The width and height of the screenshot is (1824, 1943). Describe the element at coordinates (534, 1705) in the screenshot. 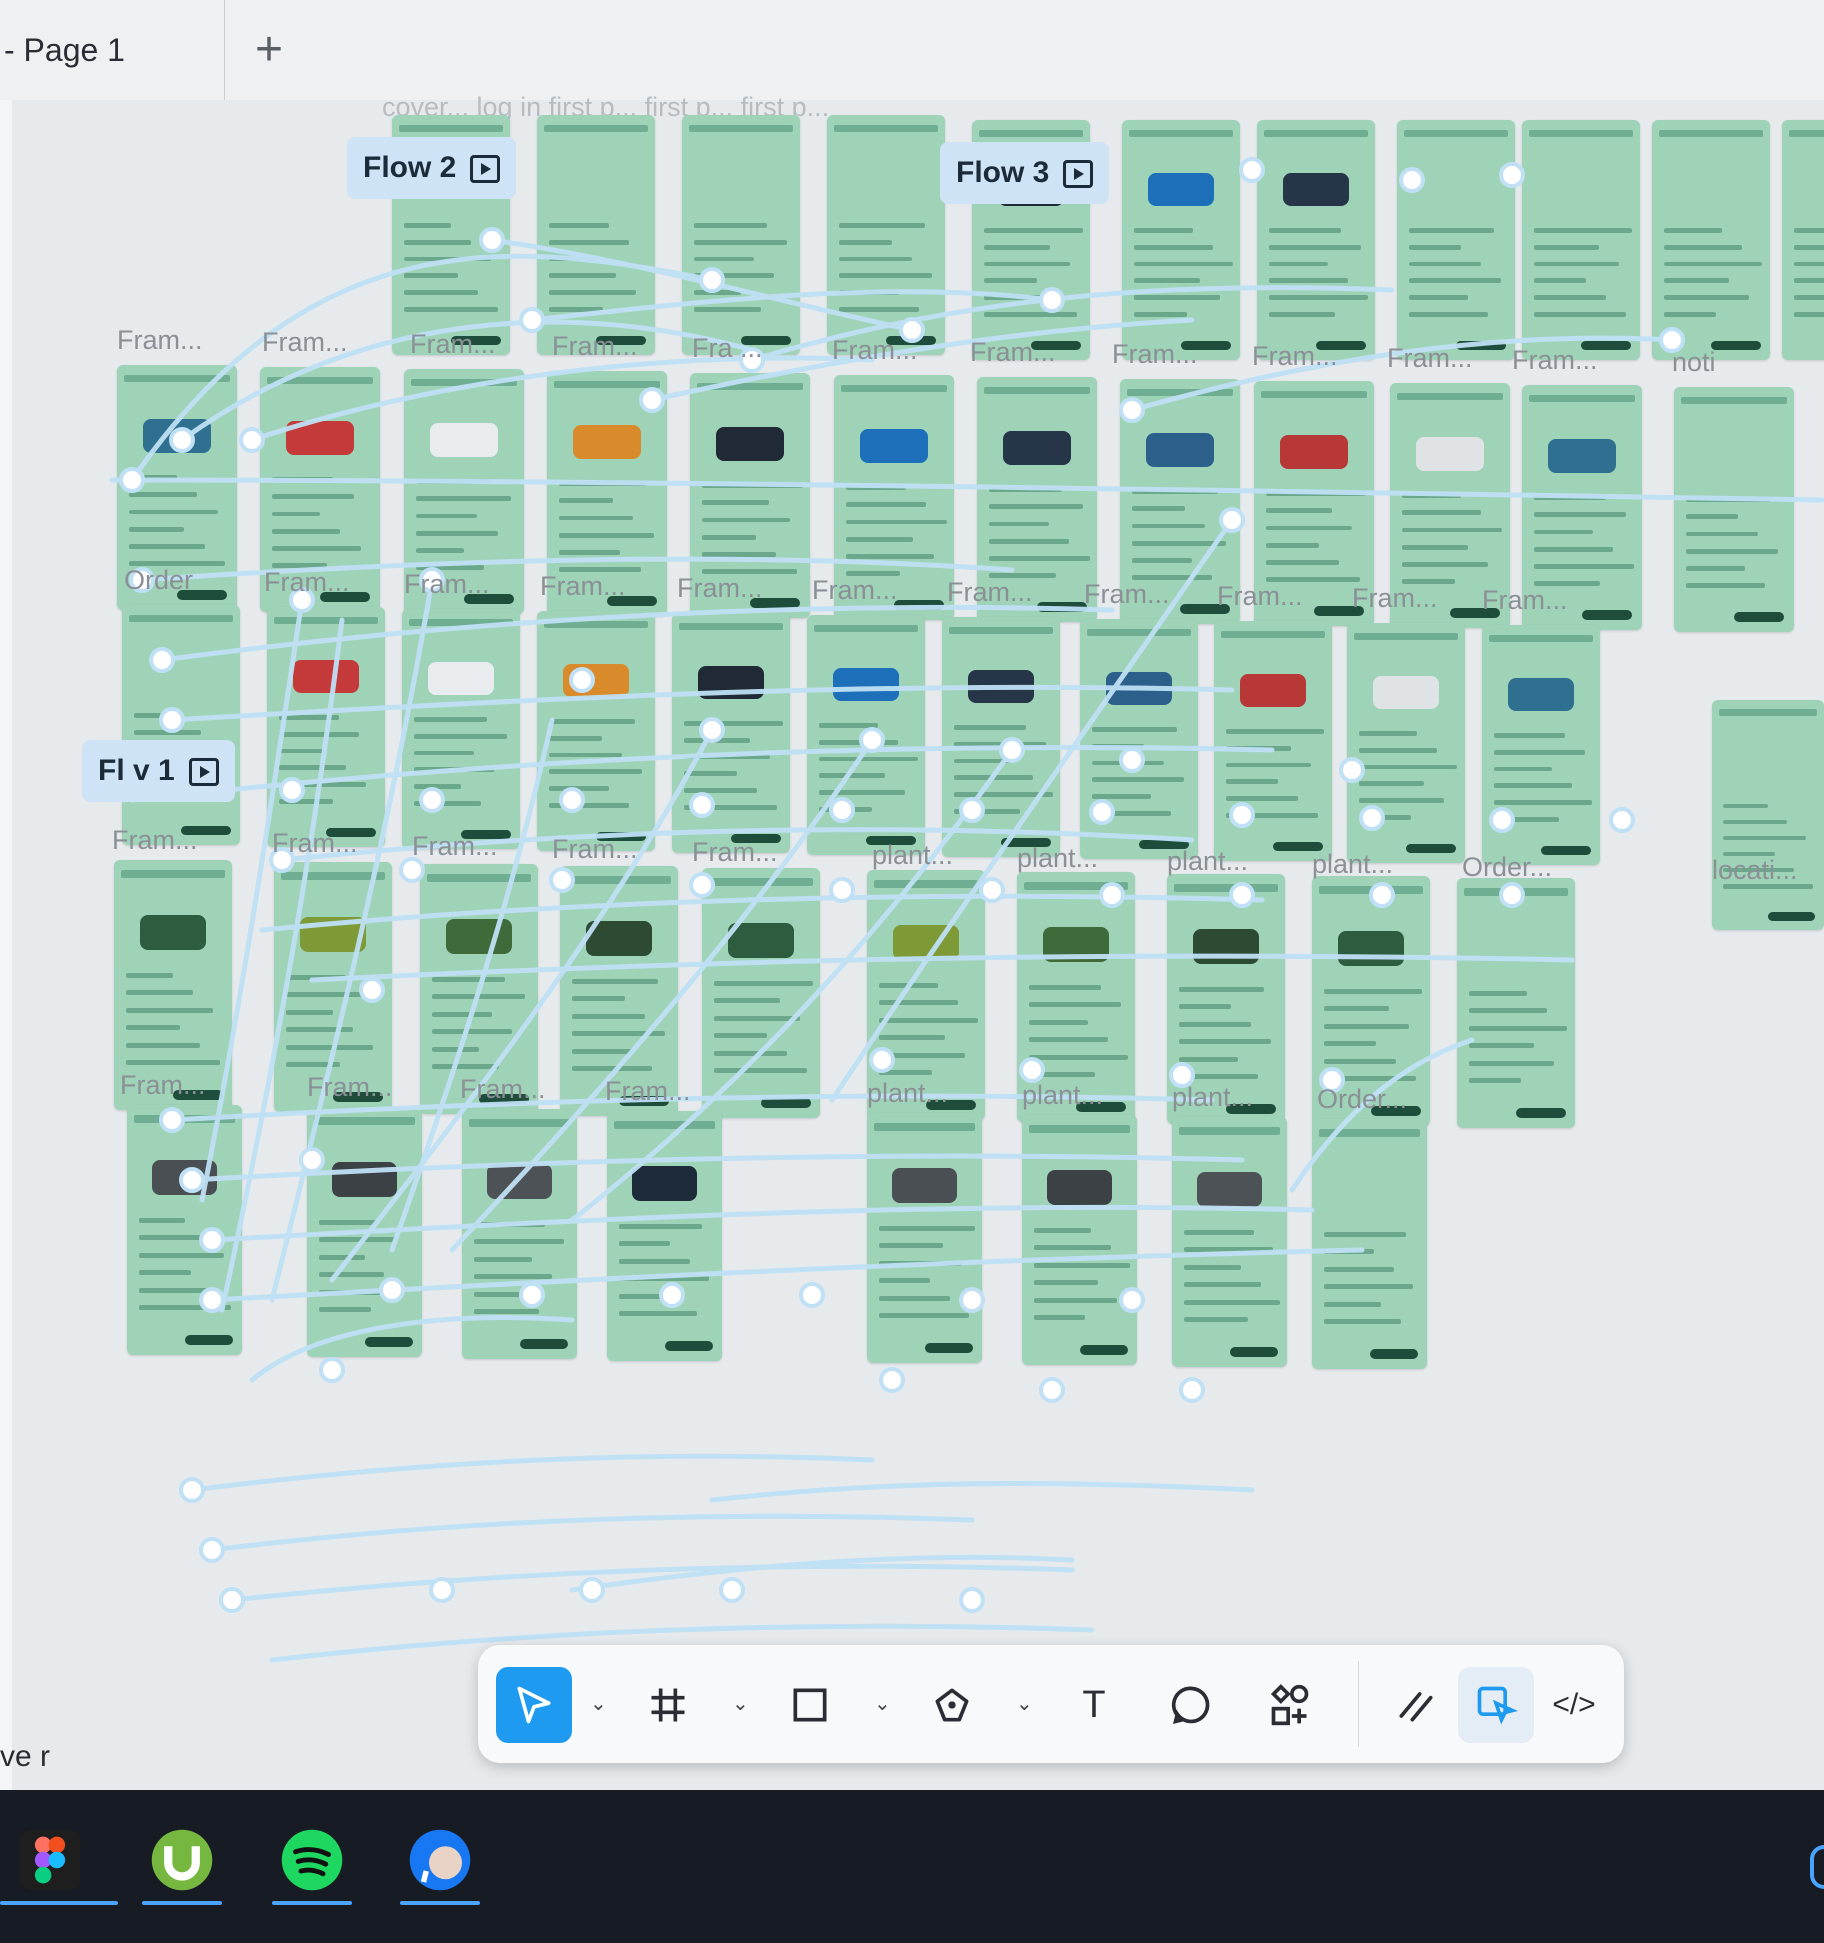

I see `move-cursor-icon` at that location.